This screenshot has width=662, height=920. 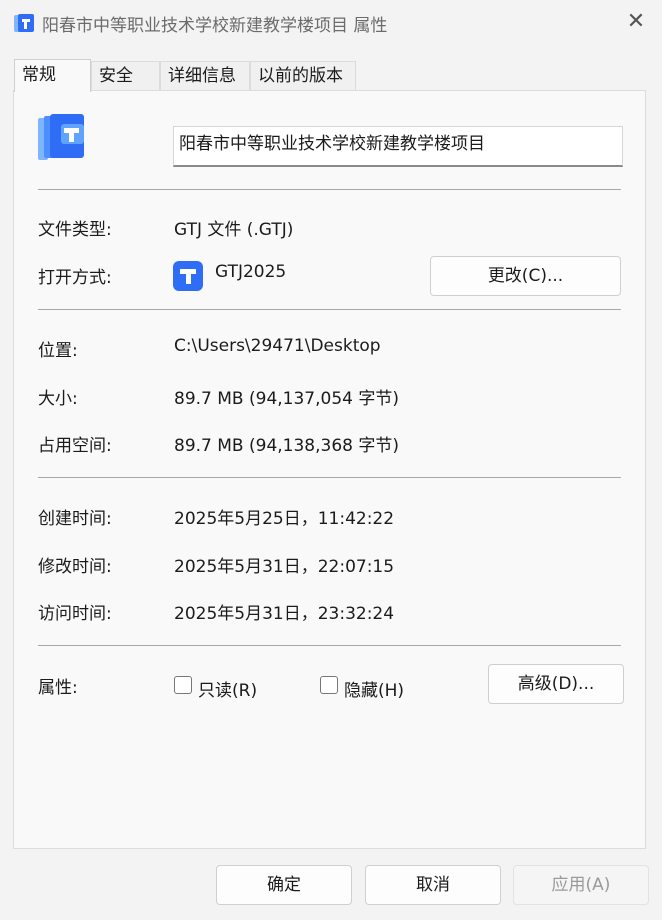 I want to click on created-value: 2025年5月25日，11:42:22, so click(x=284, y=519).